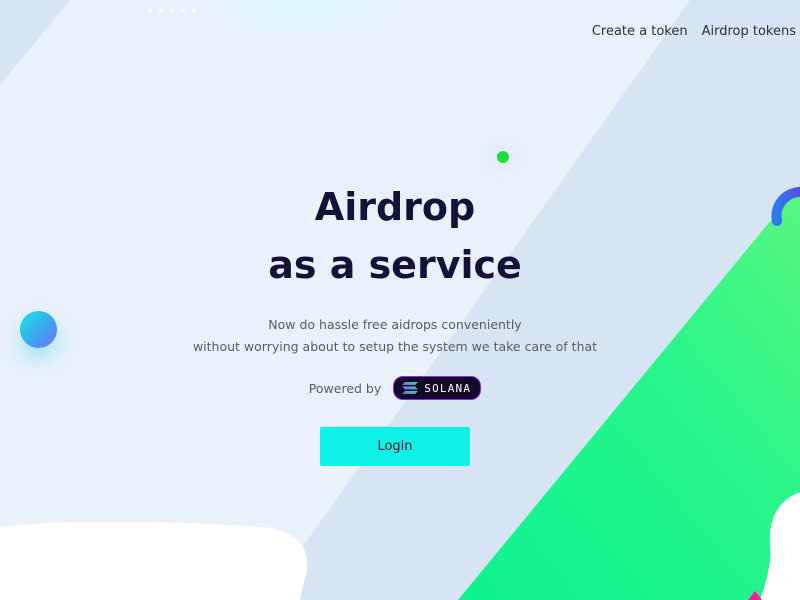 The width and height of the screenshot is (800, 600). I want to click on hero-title-line2: as a service, so click(395, 265).